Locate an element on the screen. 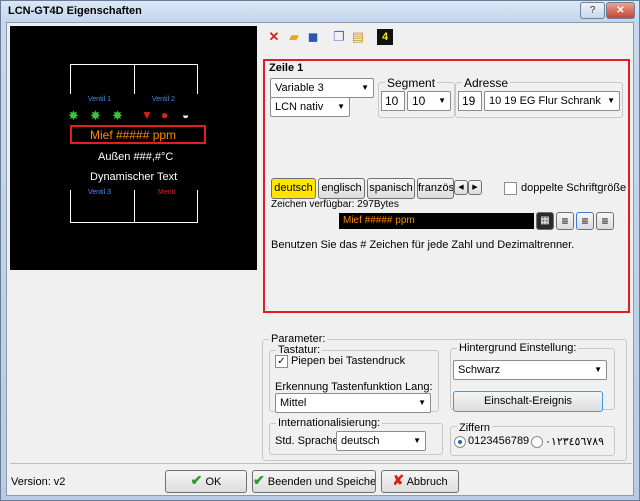 This screenshot has height=501, width=640. color-icon: ▦ is located at coordinates (545, 221).